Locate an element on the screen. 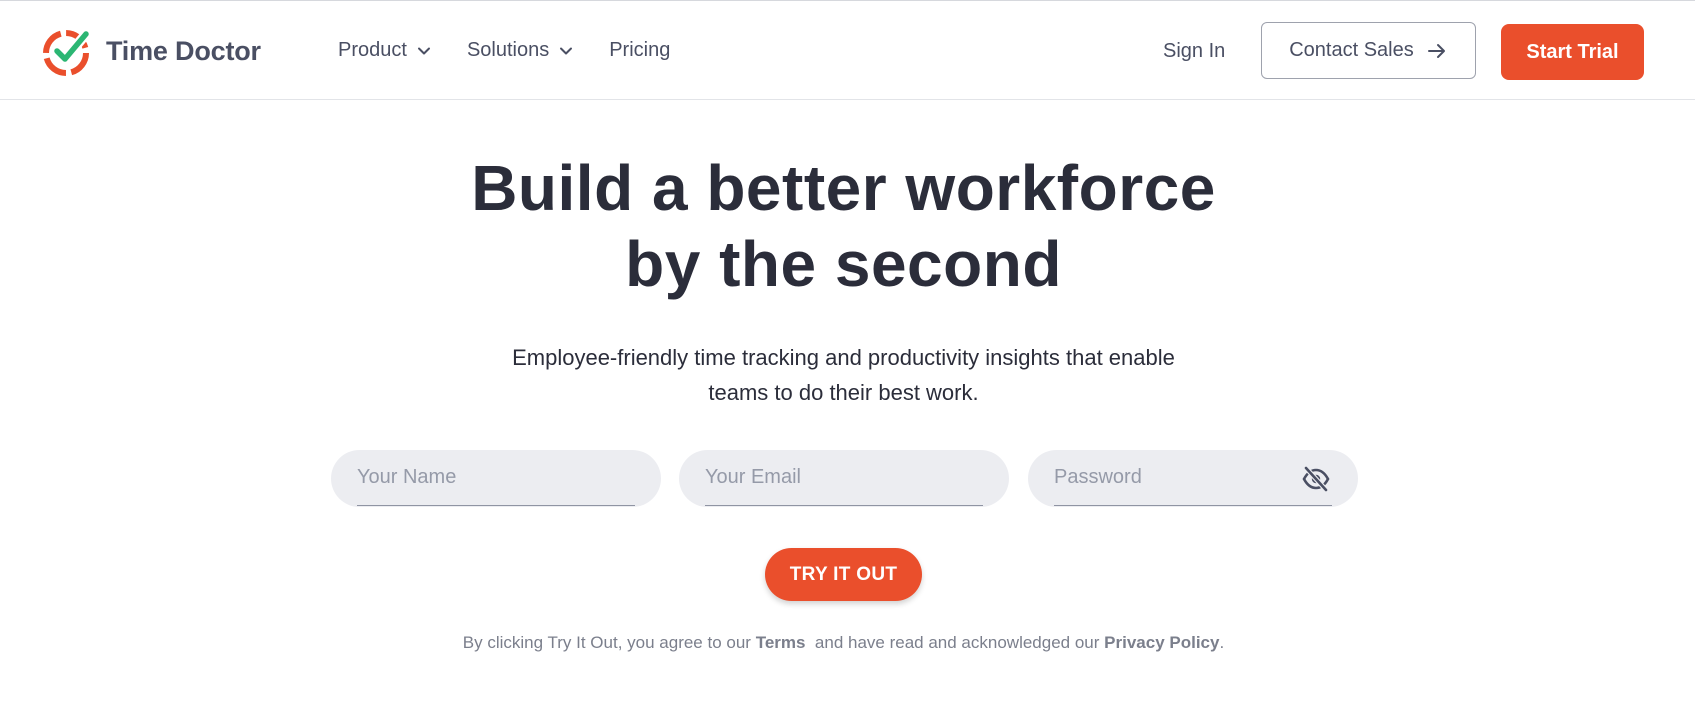  email-field is located at coordinates (844, 478).